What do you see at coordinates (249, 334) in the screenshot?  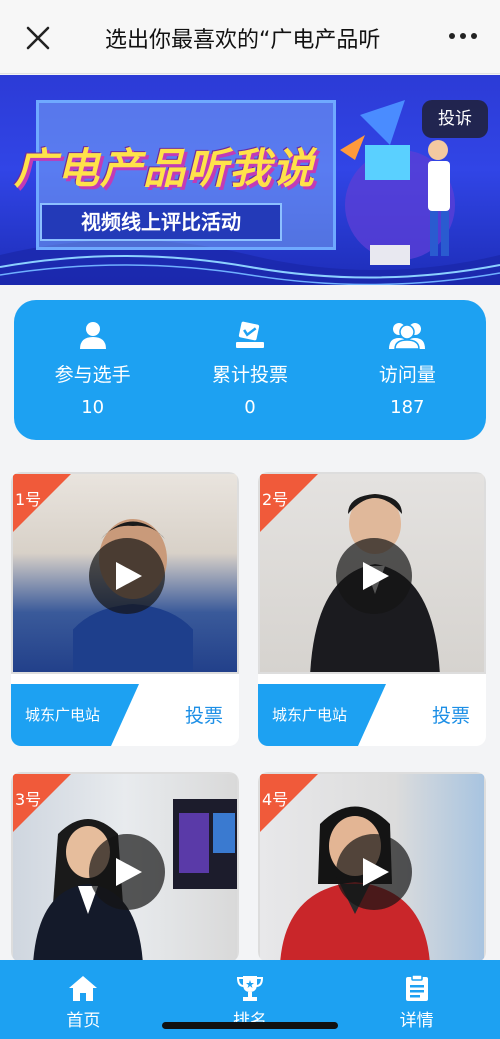 I see `ballot-icon` at bounding box center [249, 334].